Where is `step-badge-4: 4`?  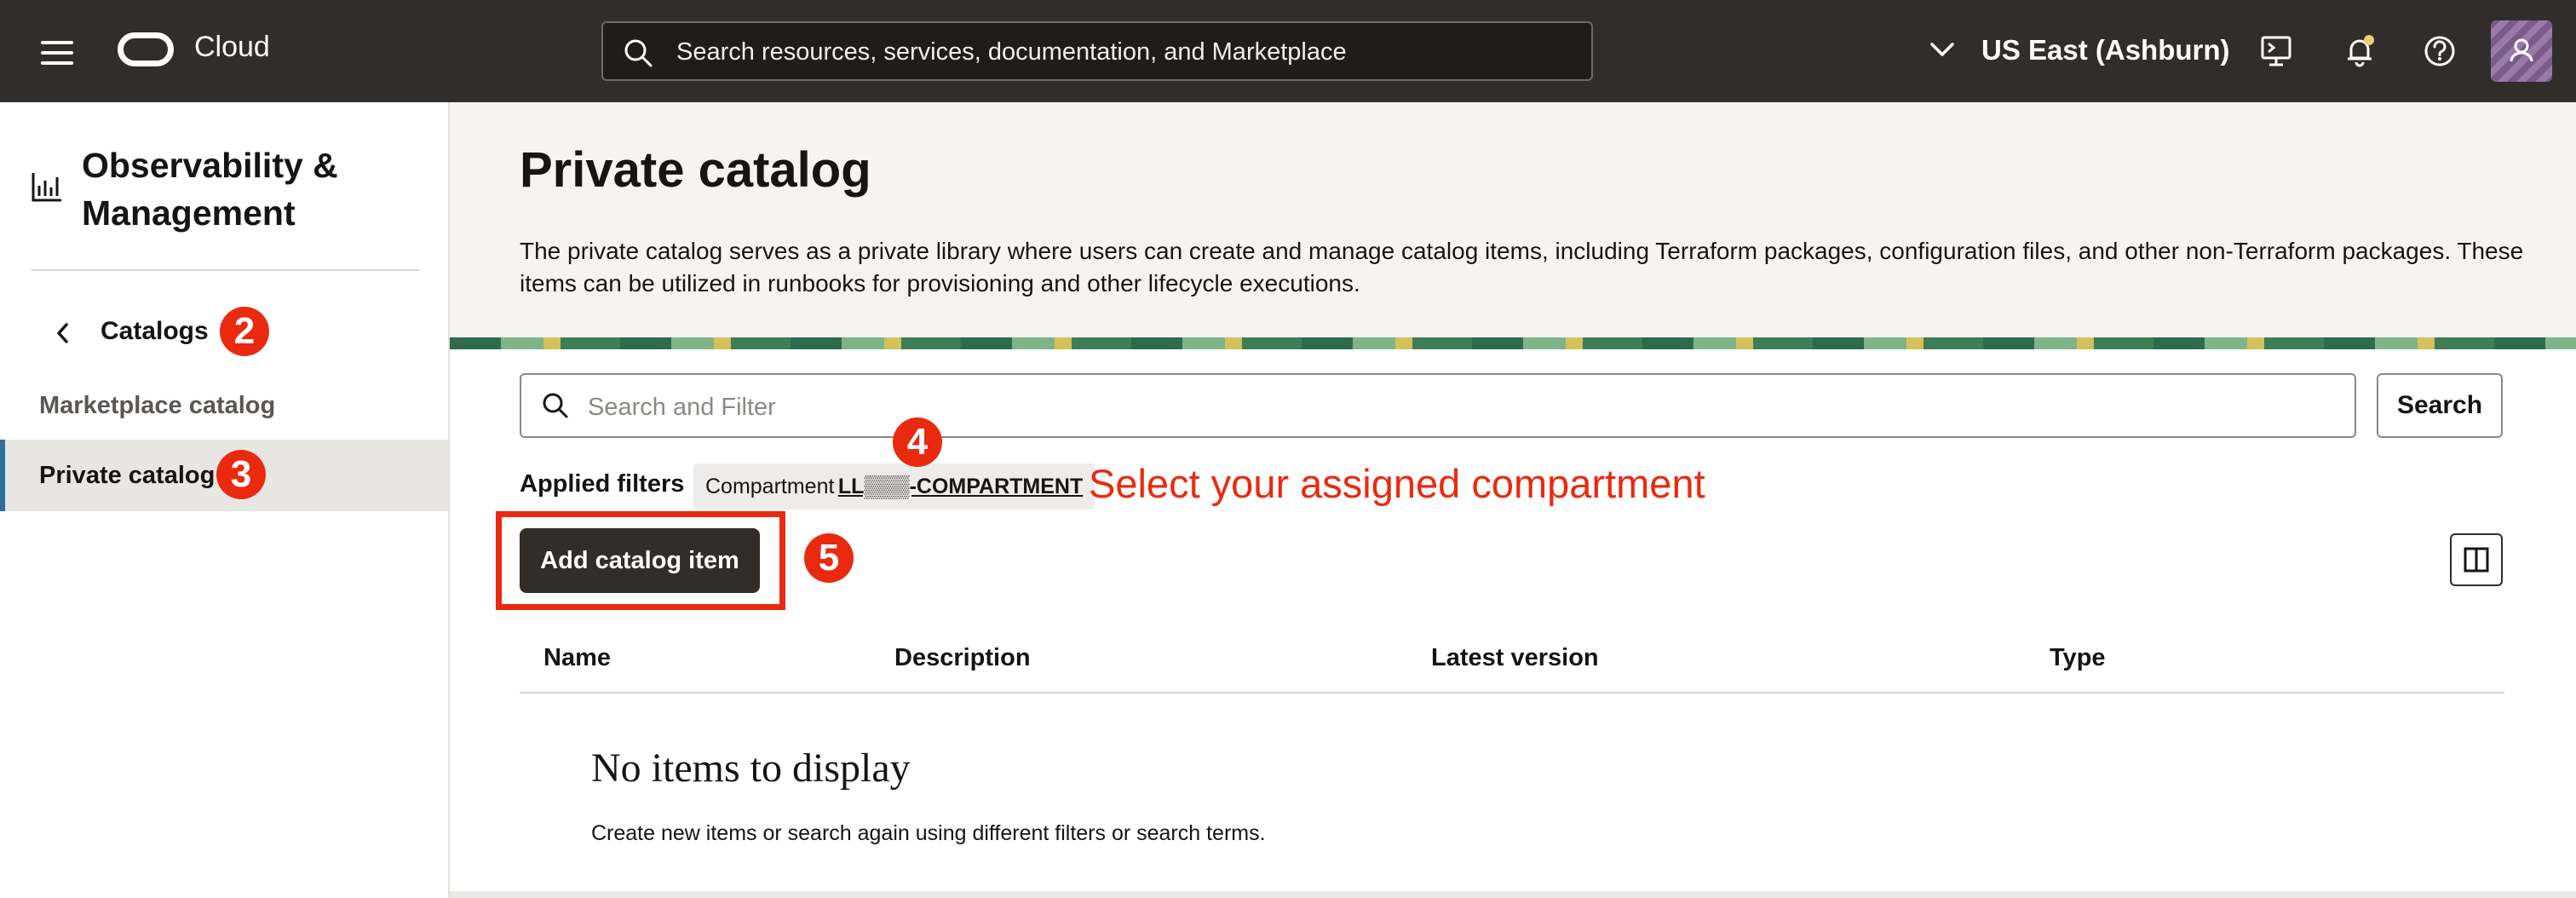 step-badge-4: 4 is located at coordinates (918, 442).